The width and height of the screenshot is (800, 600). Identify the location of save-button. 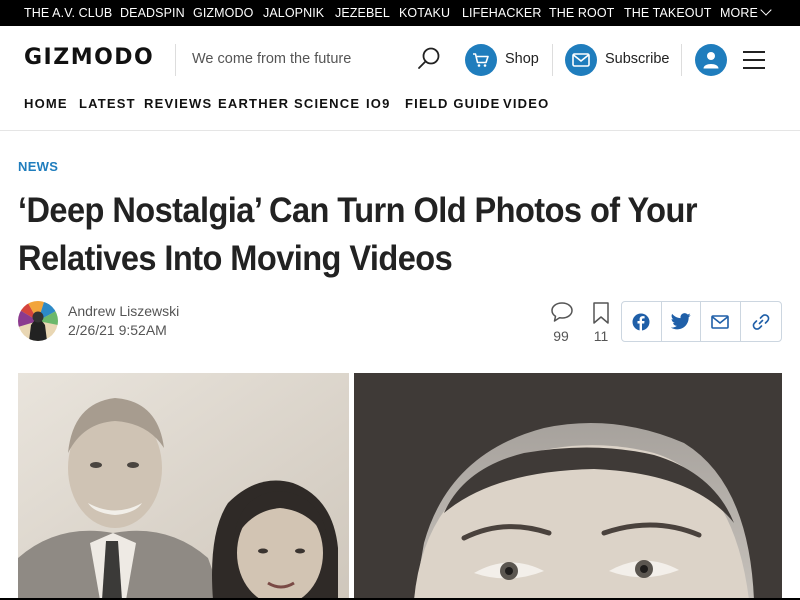
(601, 315).